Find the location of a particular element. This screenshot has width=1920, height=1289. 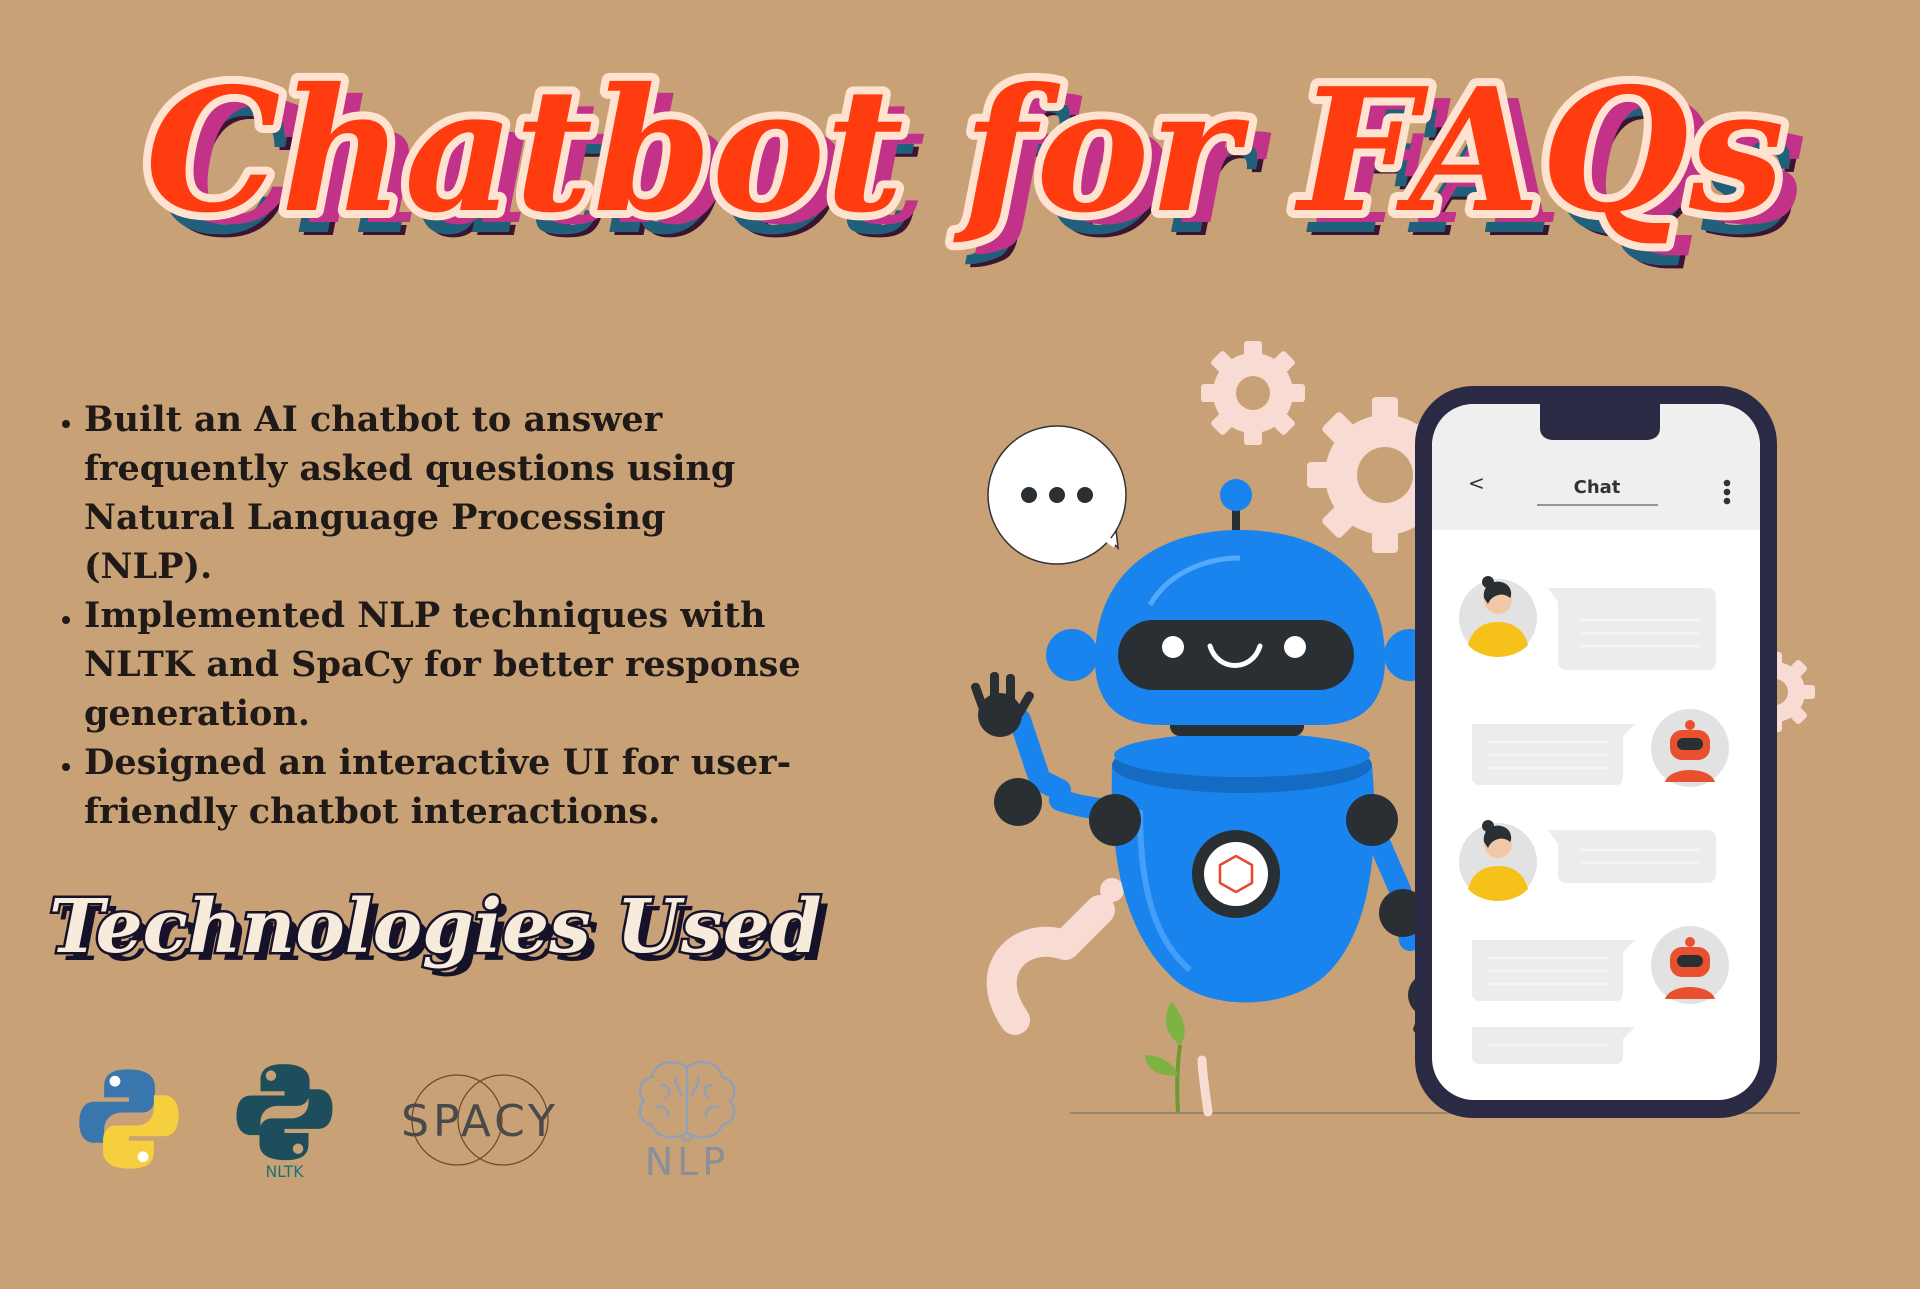

chat-message-user is located at coordinates (1587, 623).